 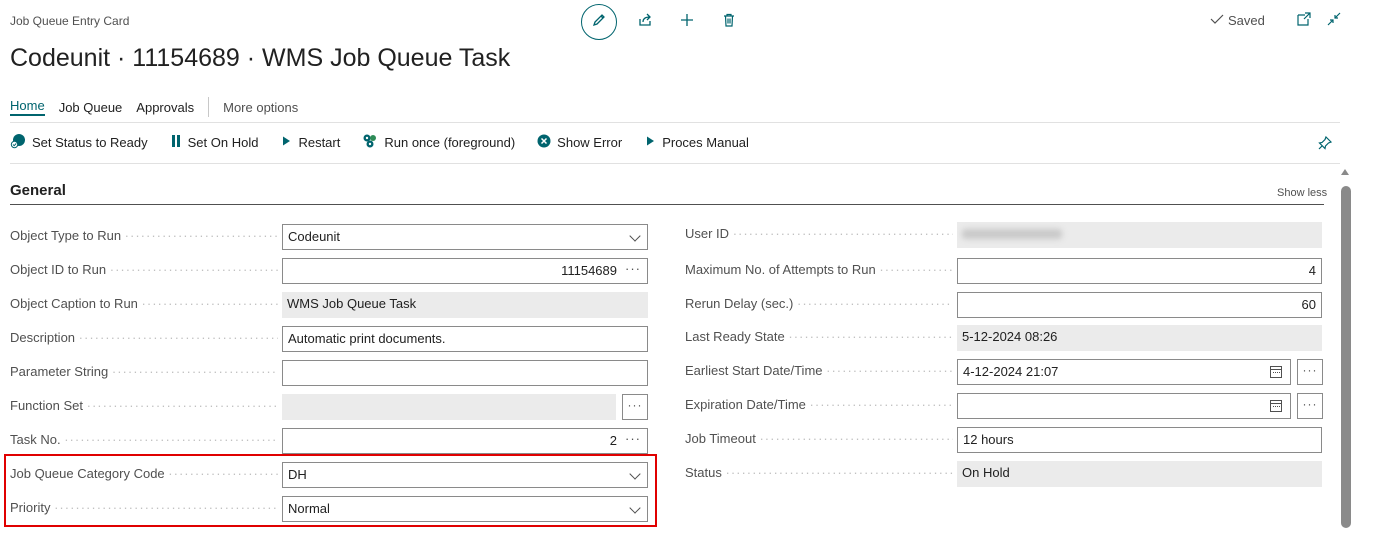 I want to click on last-ready-state-value: 5-12-2024 08:26, so click(x=1139, y=338).